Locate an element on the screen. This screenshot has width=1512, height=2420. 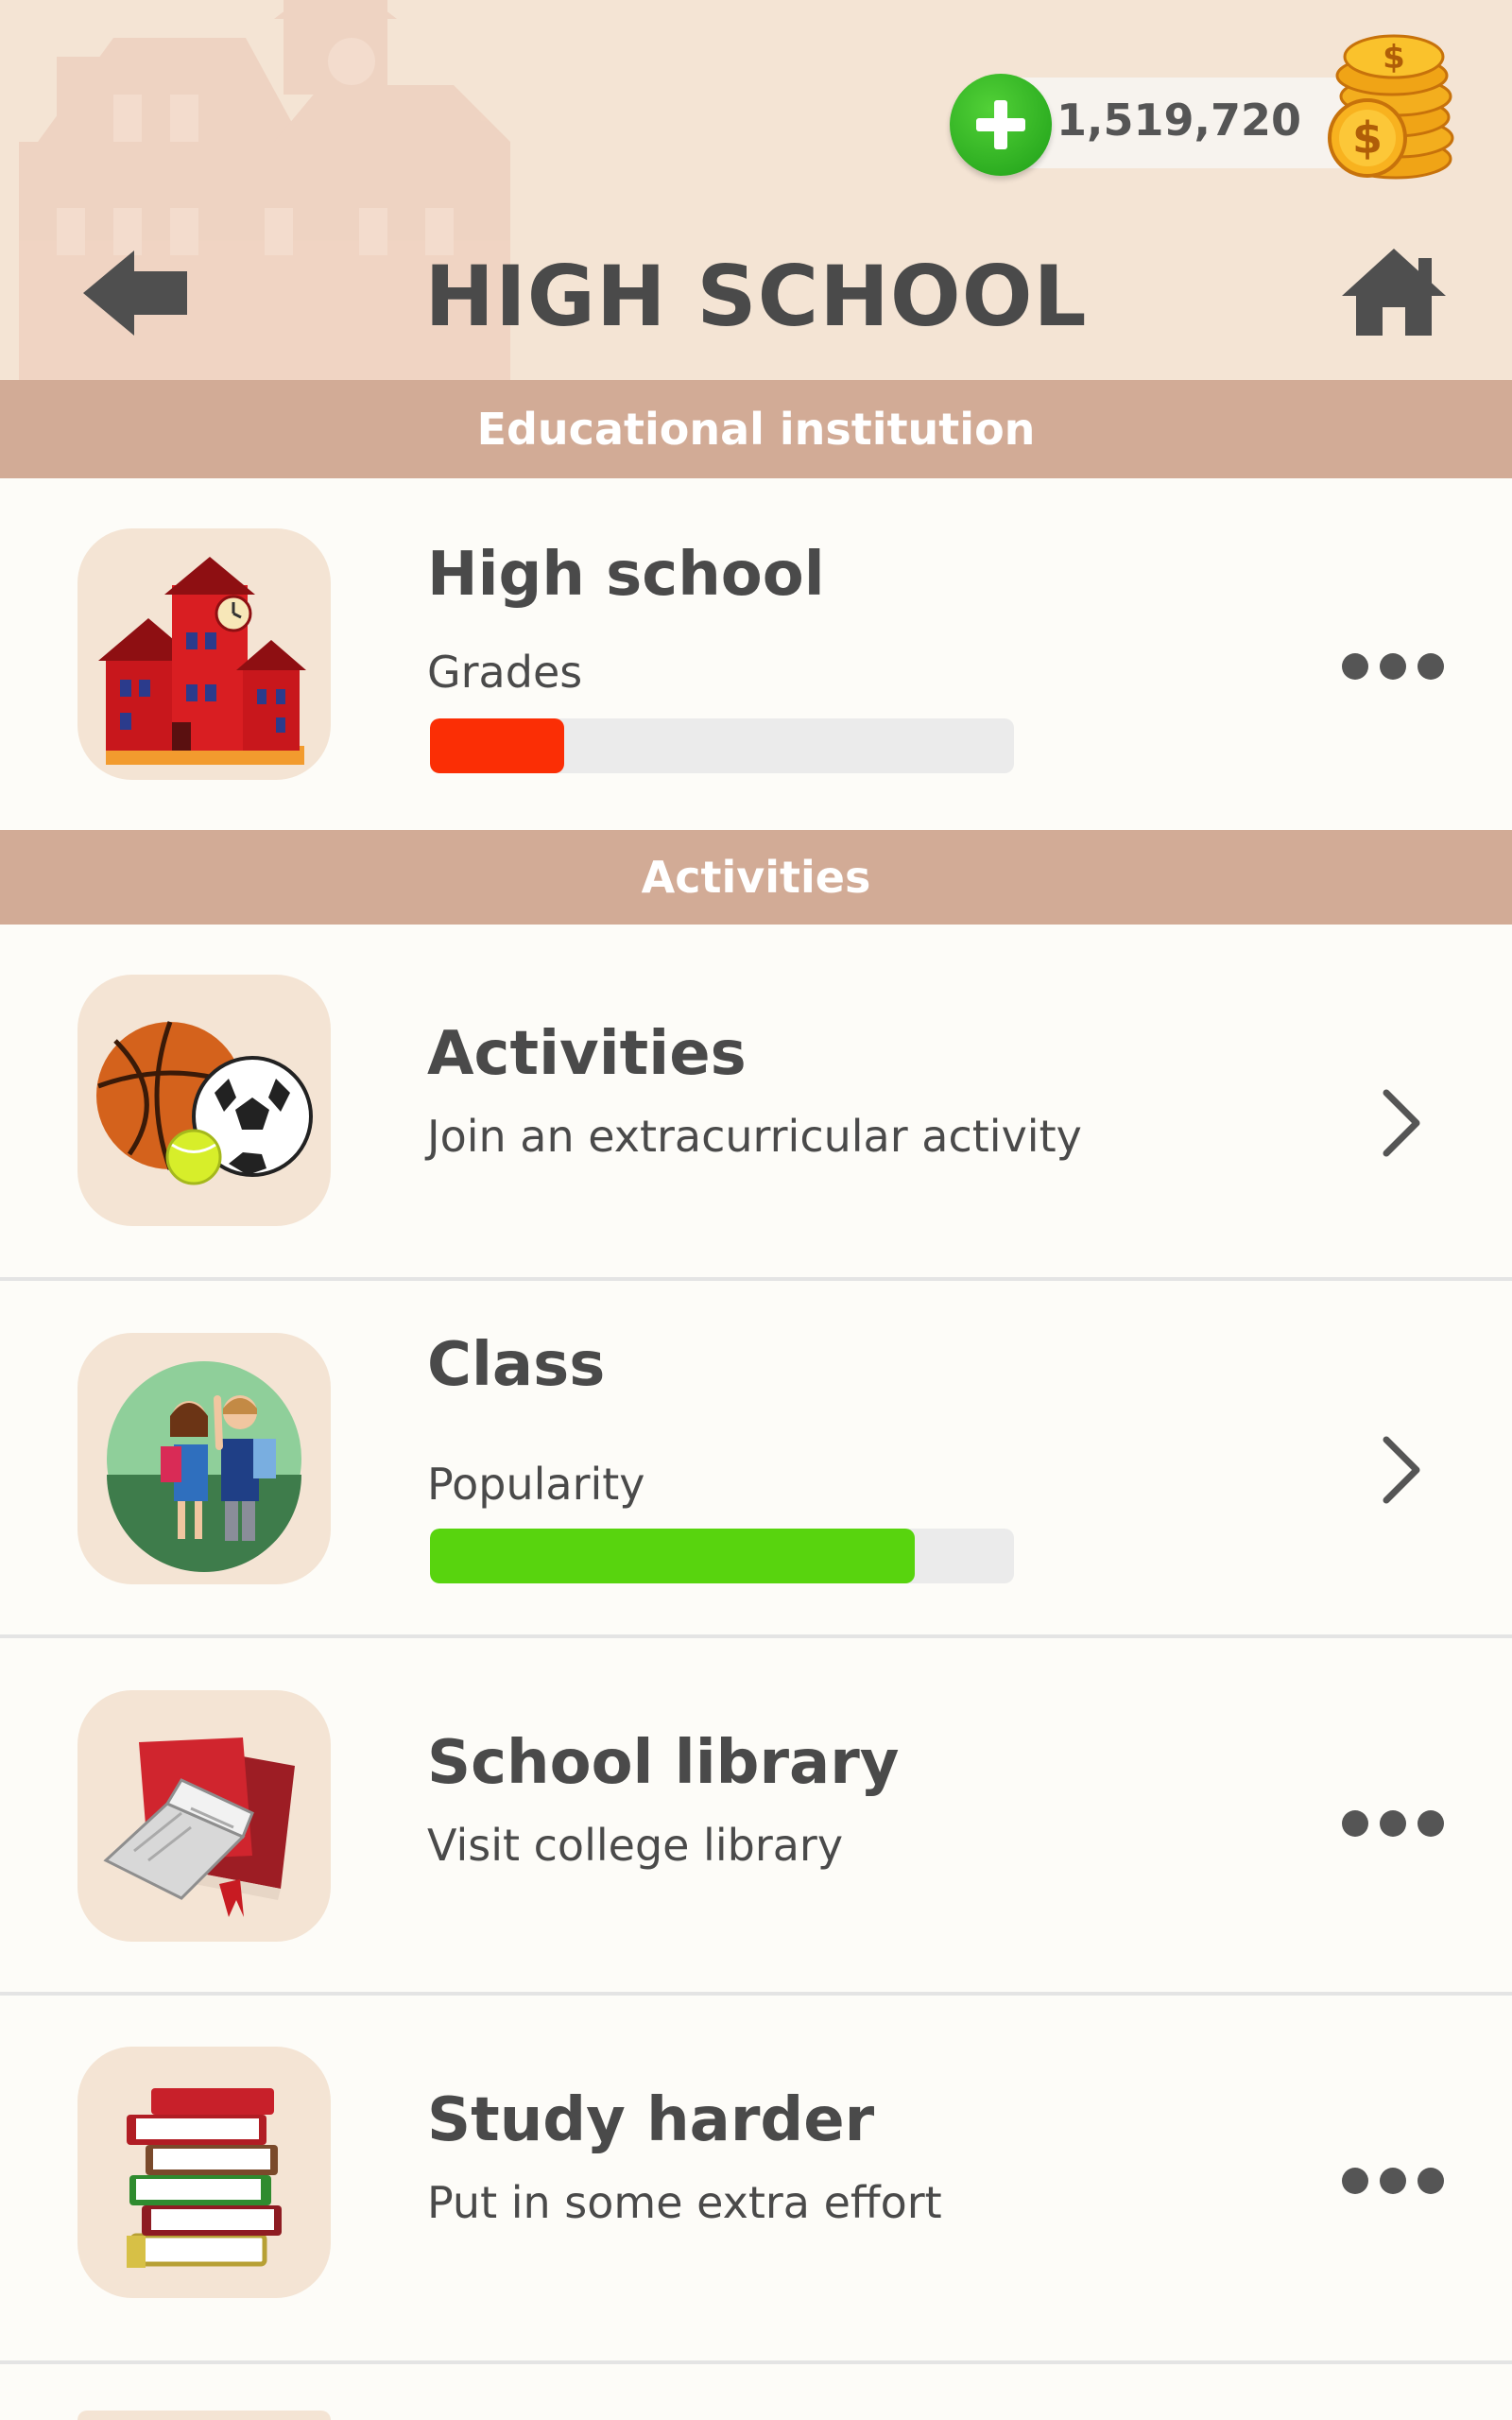
row-subtitle: Popularity is located at coordinates (536, 1484).